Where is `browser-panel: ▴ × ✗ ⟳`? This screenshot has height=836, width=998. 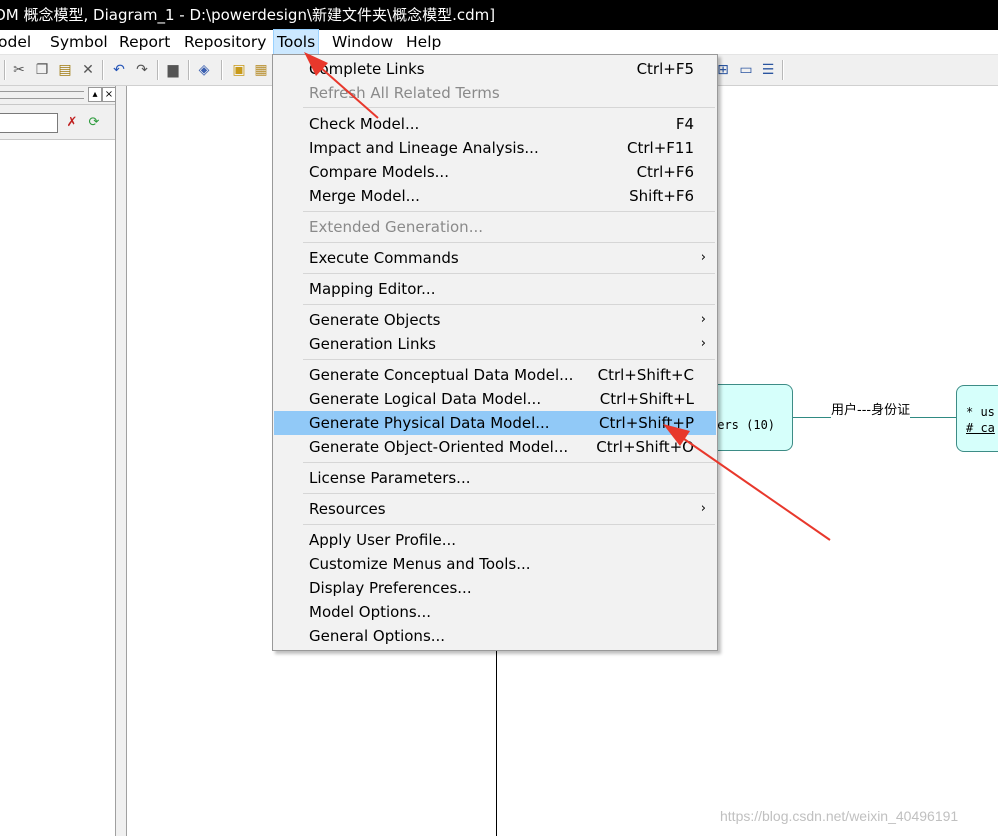
browser-panel: ▴ × ✗ ⟳ is located at coordinates (58, 461).